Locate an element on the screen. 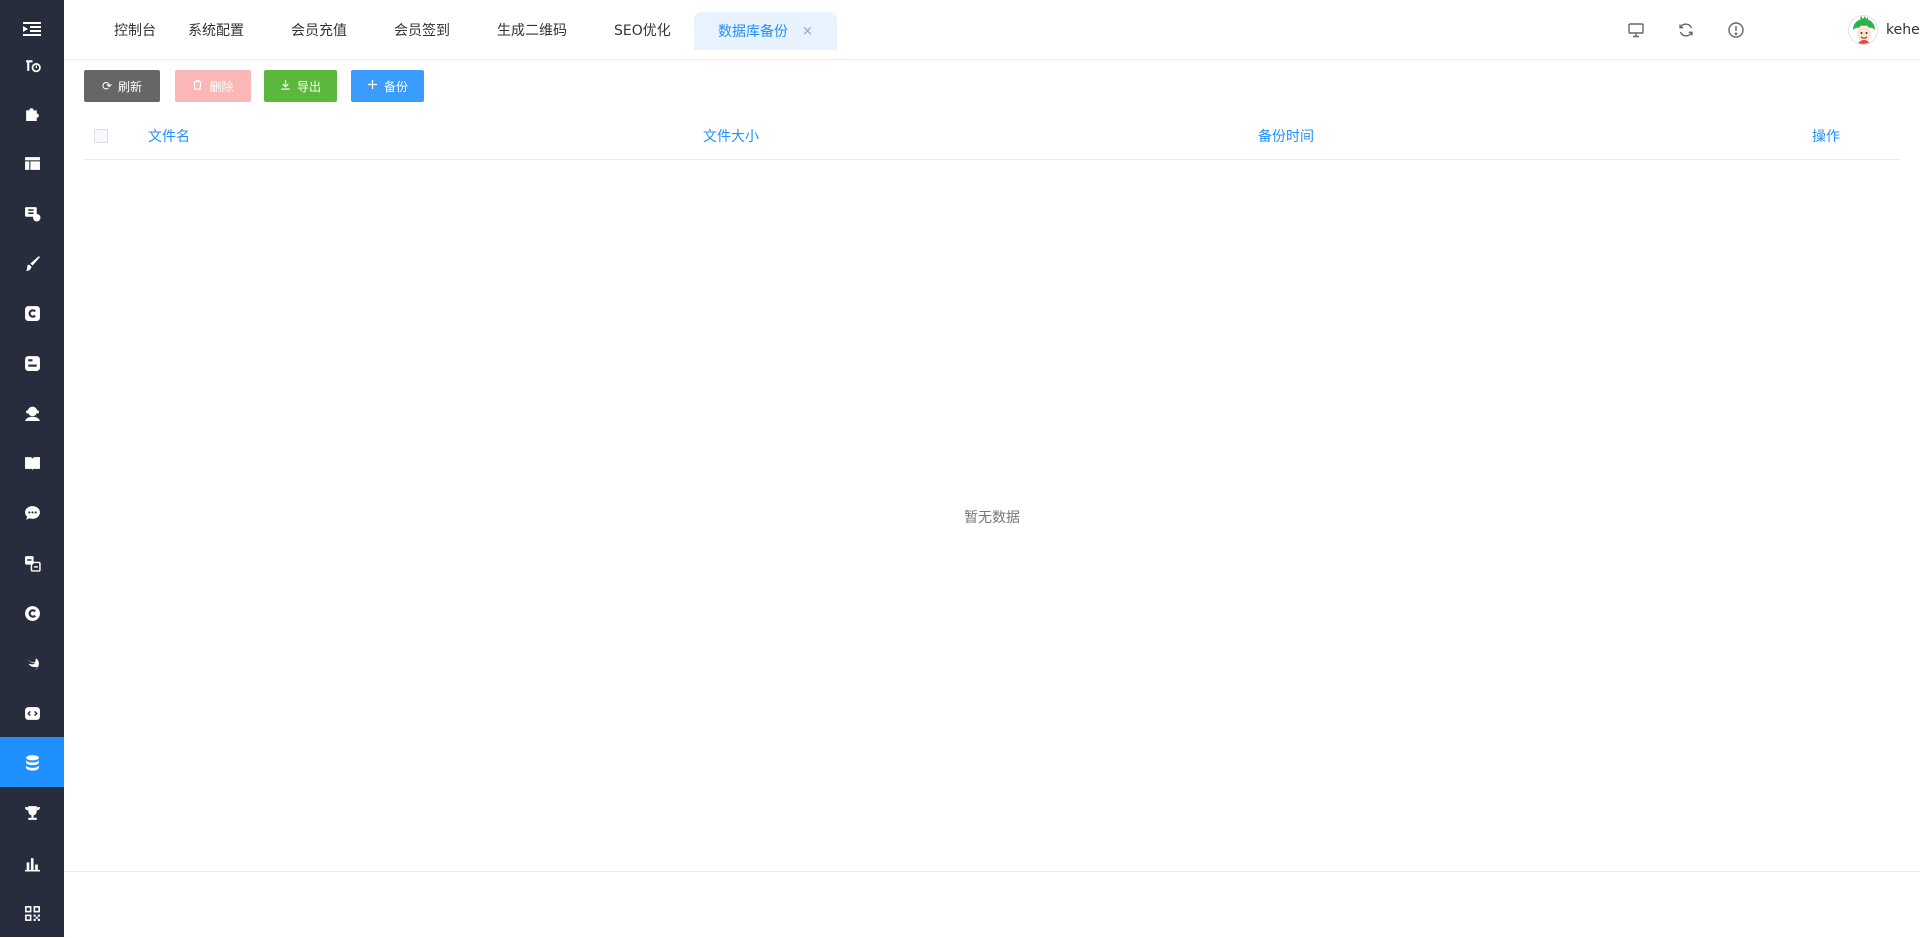 The image size is (1920, 938). sidebar-item-content is located at coordinates (32, 313).